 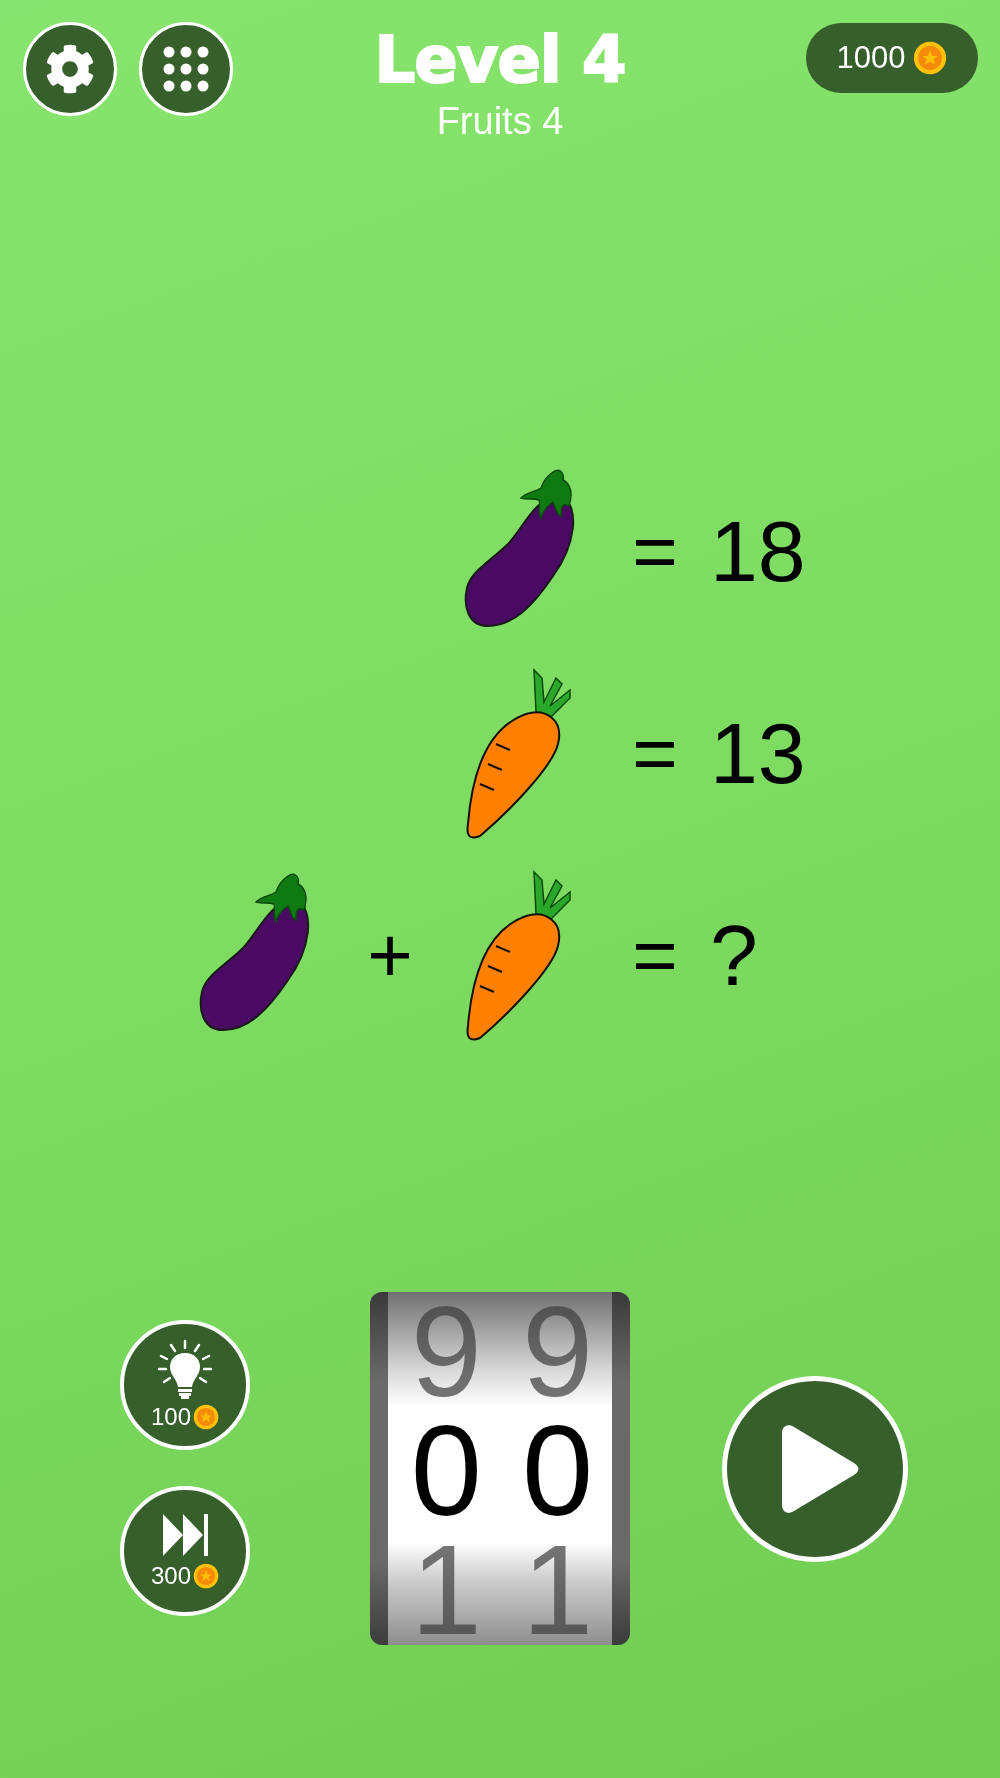 What do you see at coordinates (758, 753) in the screenshot?
I see `equation-result: 13` at bounding box center [758, 753].